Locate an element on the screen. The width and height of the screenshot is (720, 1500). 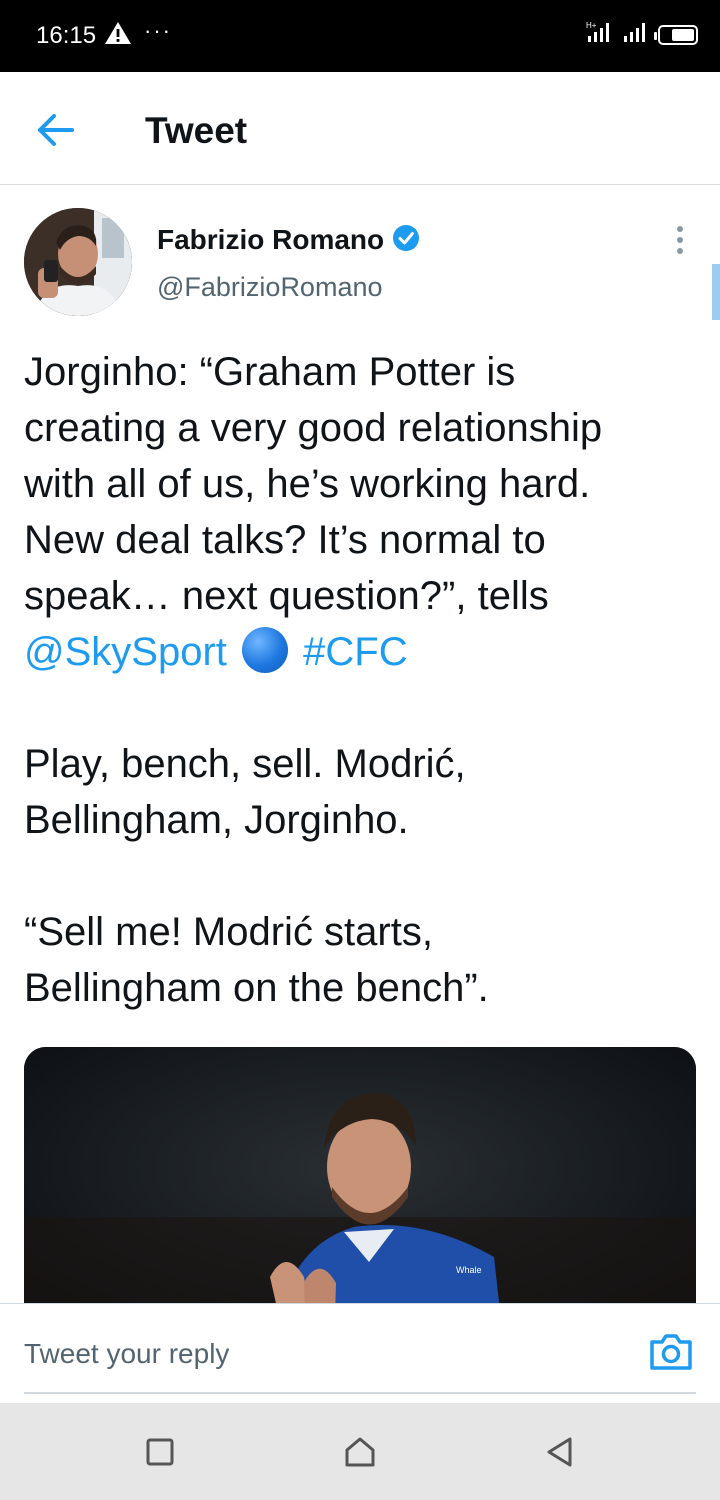
home-icon is located at coordinates (360, 1452).